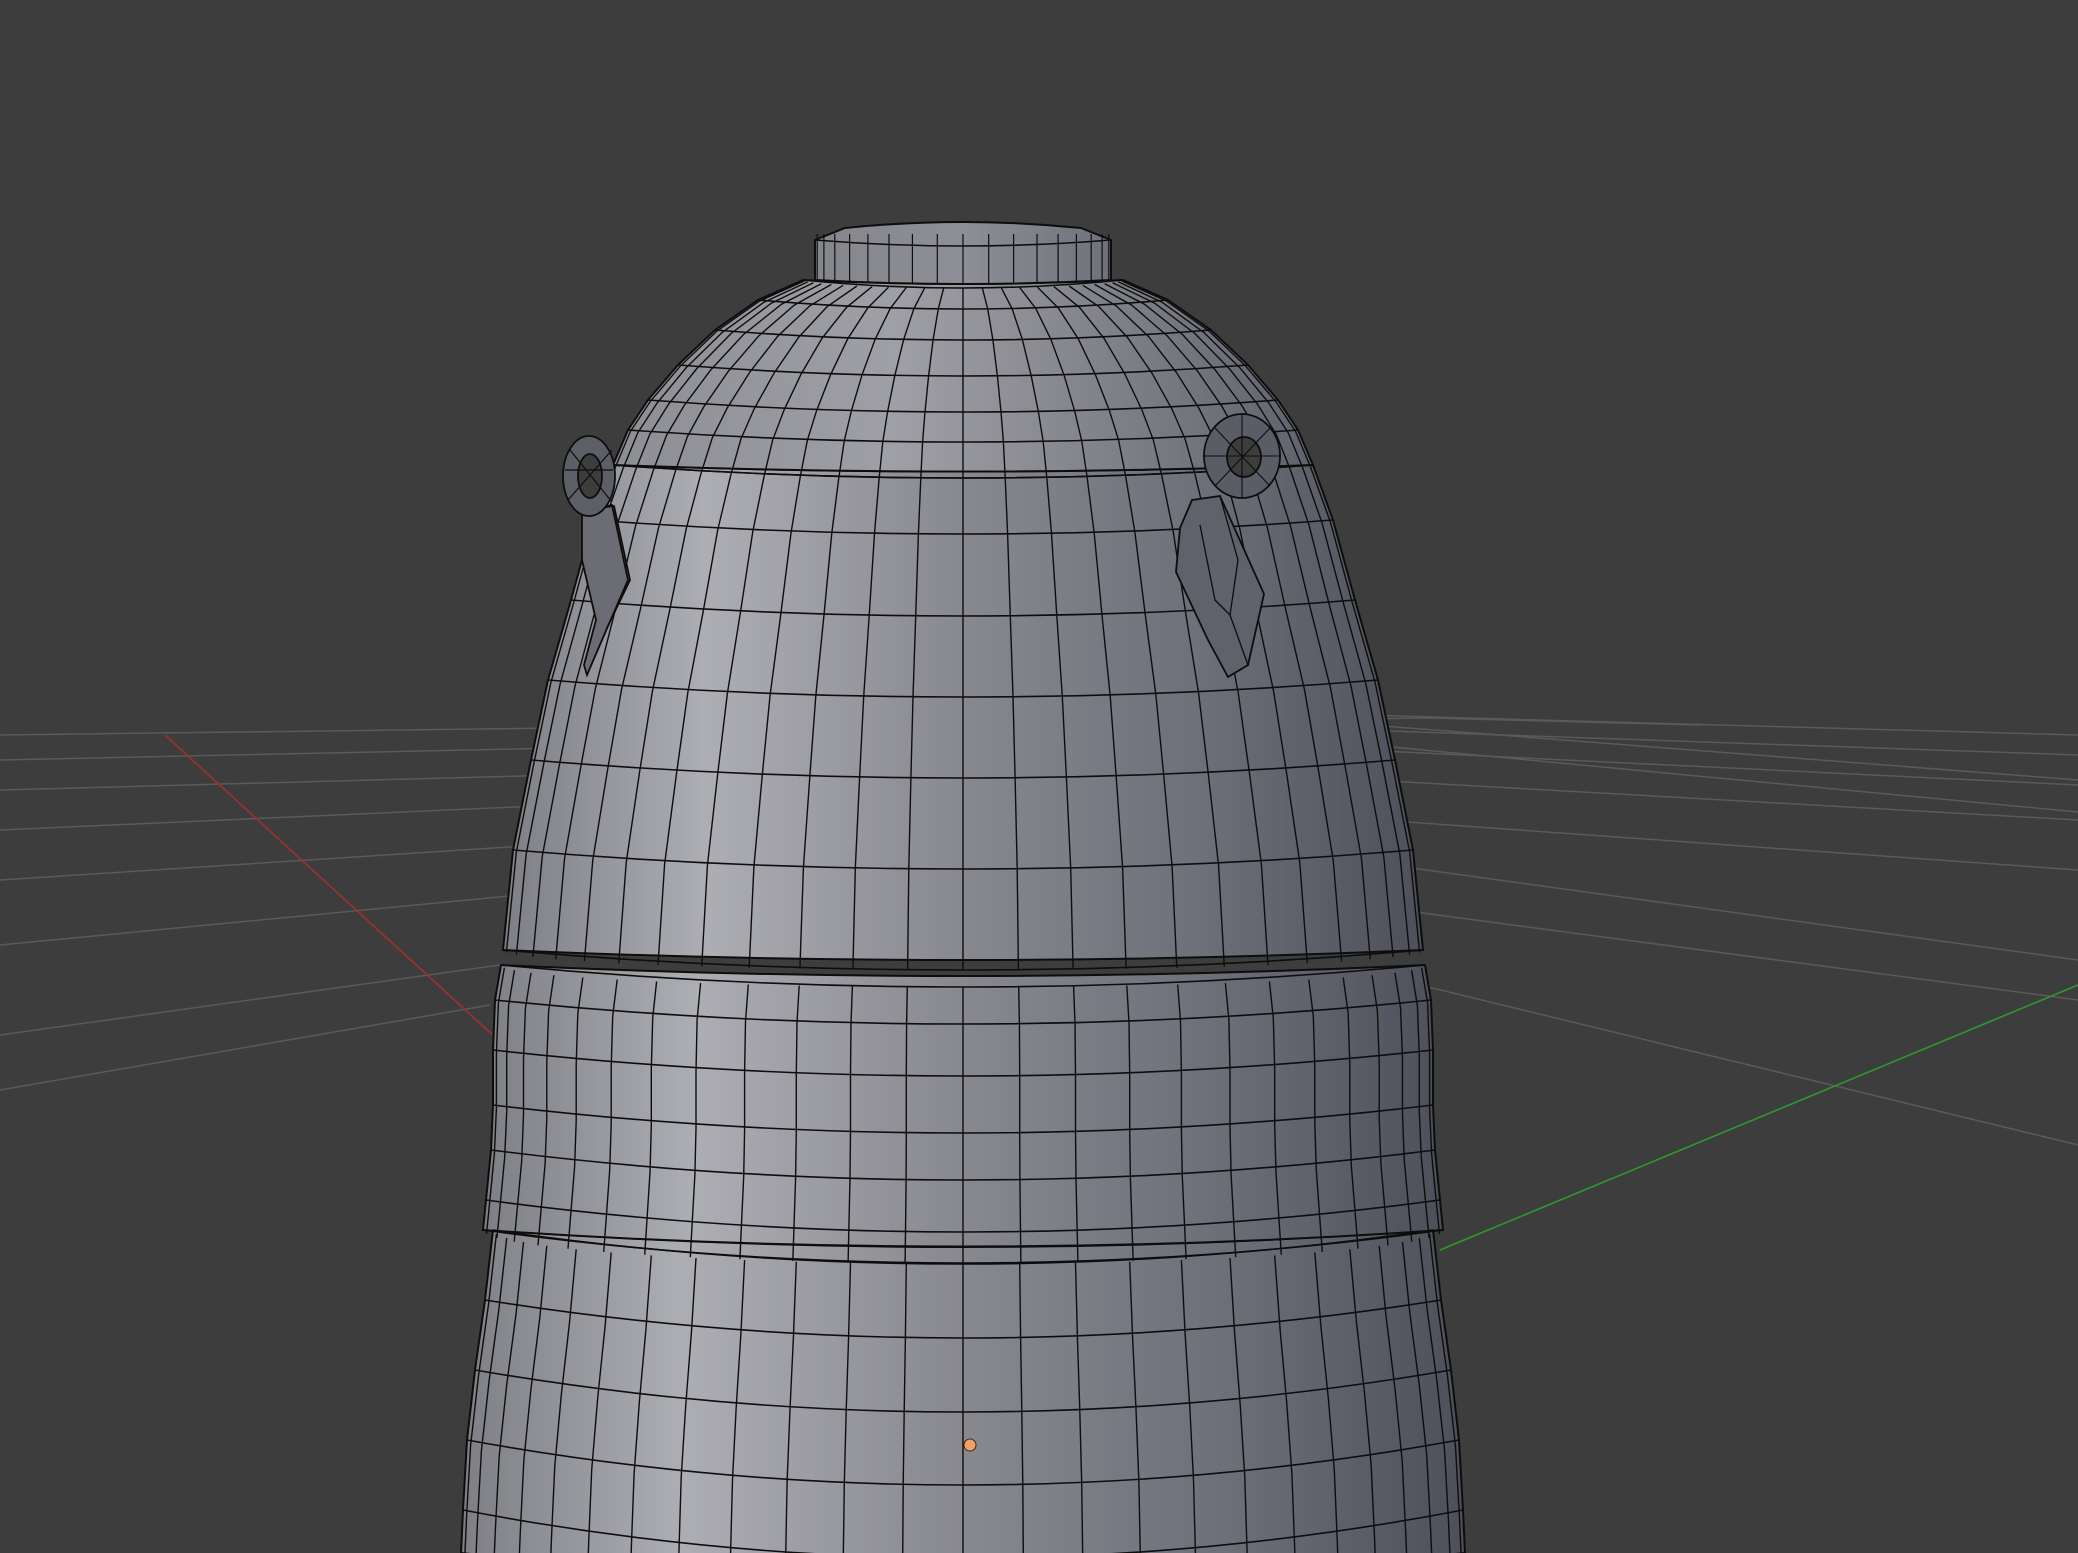 The image size is (2078, 1553). I want to click on object-origin-point, so click(970, 1445).